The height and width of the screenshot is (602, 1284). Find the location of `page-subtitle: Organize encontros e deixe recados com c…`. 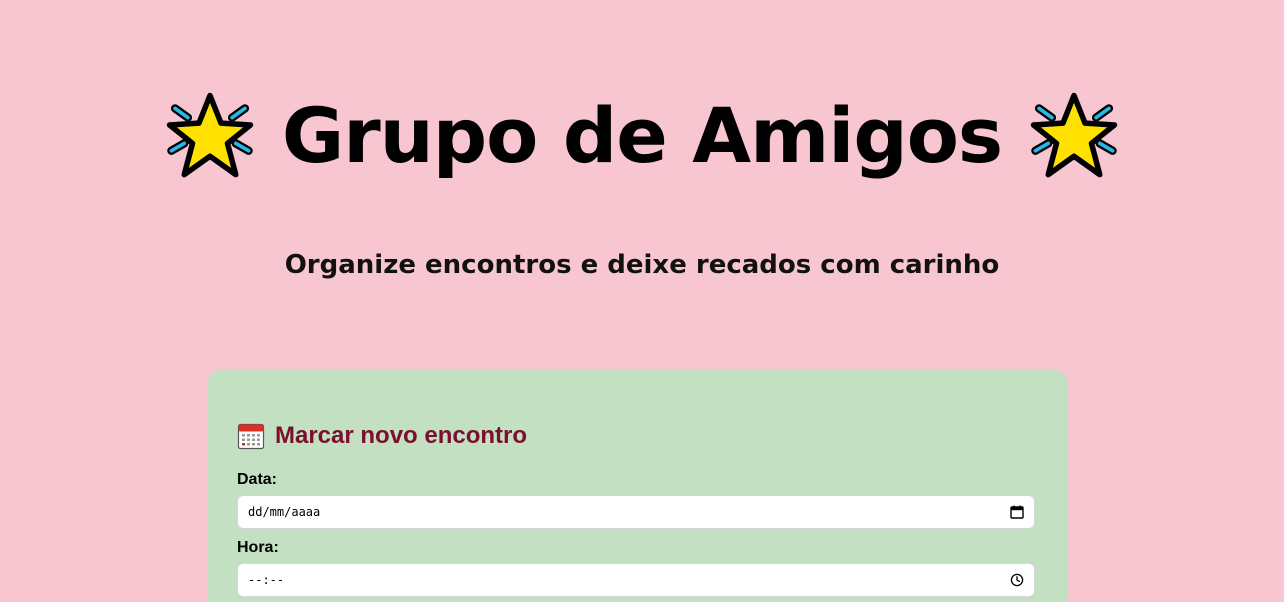

page-subtitle: Organize encontros e deixe recados com c… is located at coordinates (642, 265).